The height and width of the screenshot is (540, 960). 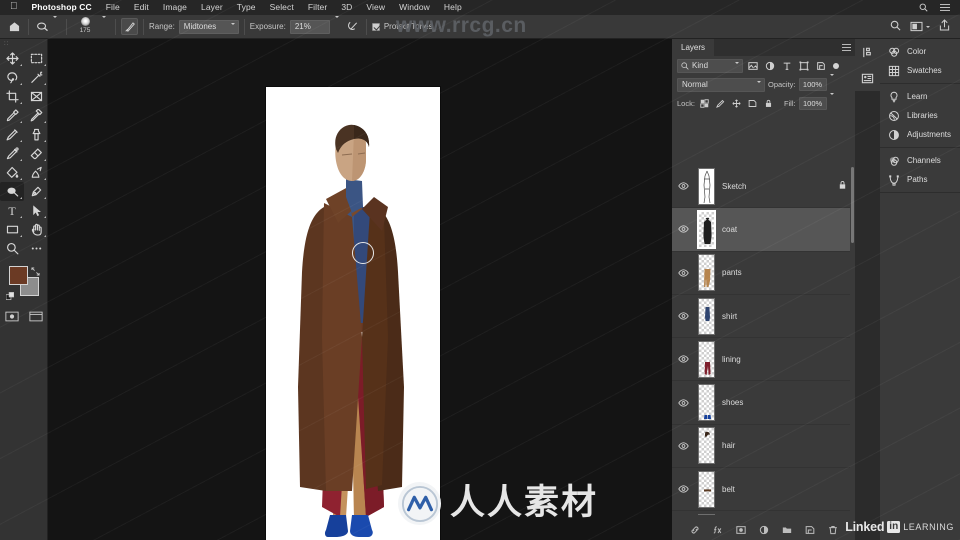 What do you see at coordinates (920, 70) in the screenshot?
I see `dock-item-swatches: Swatches` at bounding box center [920, 70].